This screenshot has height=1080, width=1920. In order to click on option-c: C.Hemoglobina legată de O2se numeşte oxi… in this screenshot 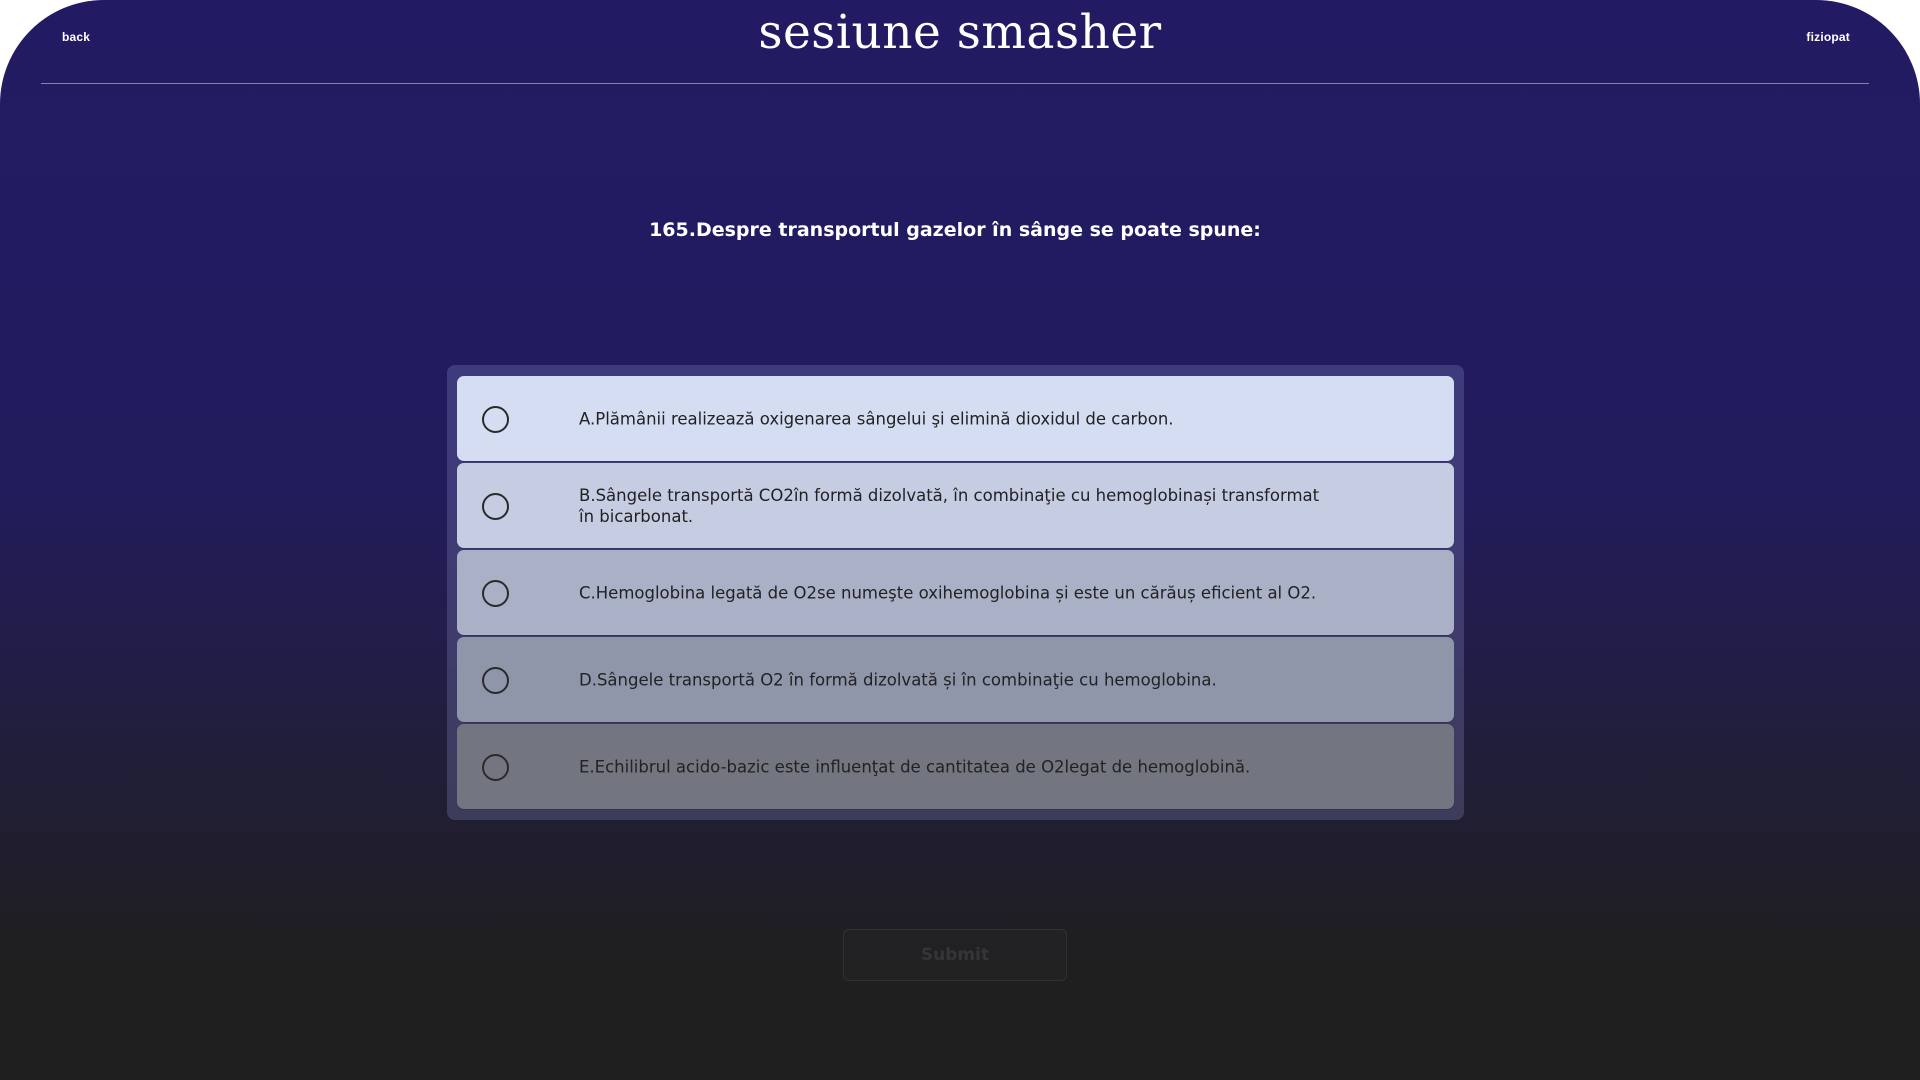, I will do `click(955, 592)`.